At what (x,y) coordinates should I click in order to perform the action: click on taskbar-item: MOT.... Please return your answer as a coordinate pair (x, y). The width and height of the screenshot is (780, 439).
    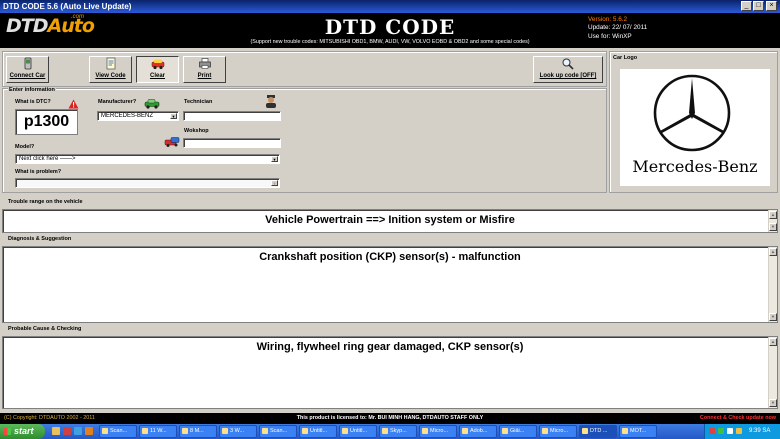
    Looking at the image, I should click on (638, 431).